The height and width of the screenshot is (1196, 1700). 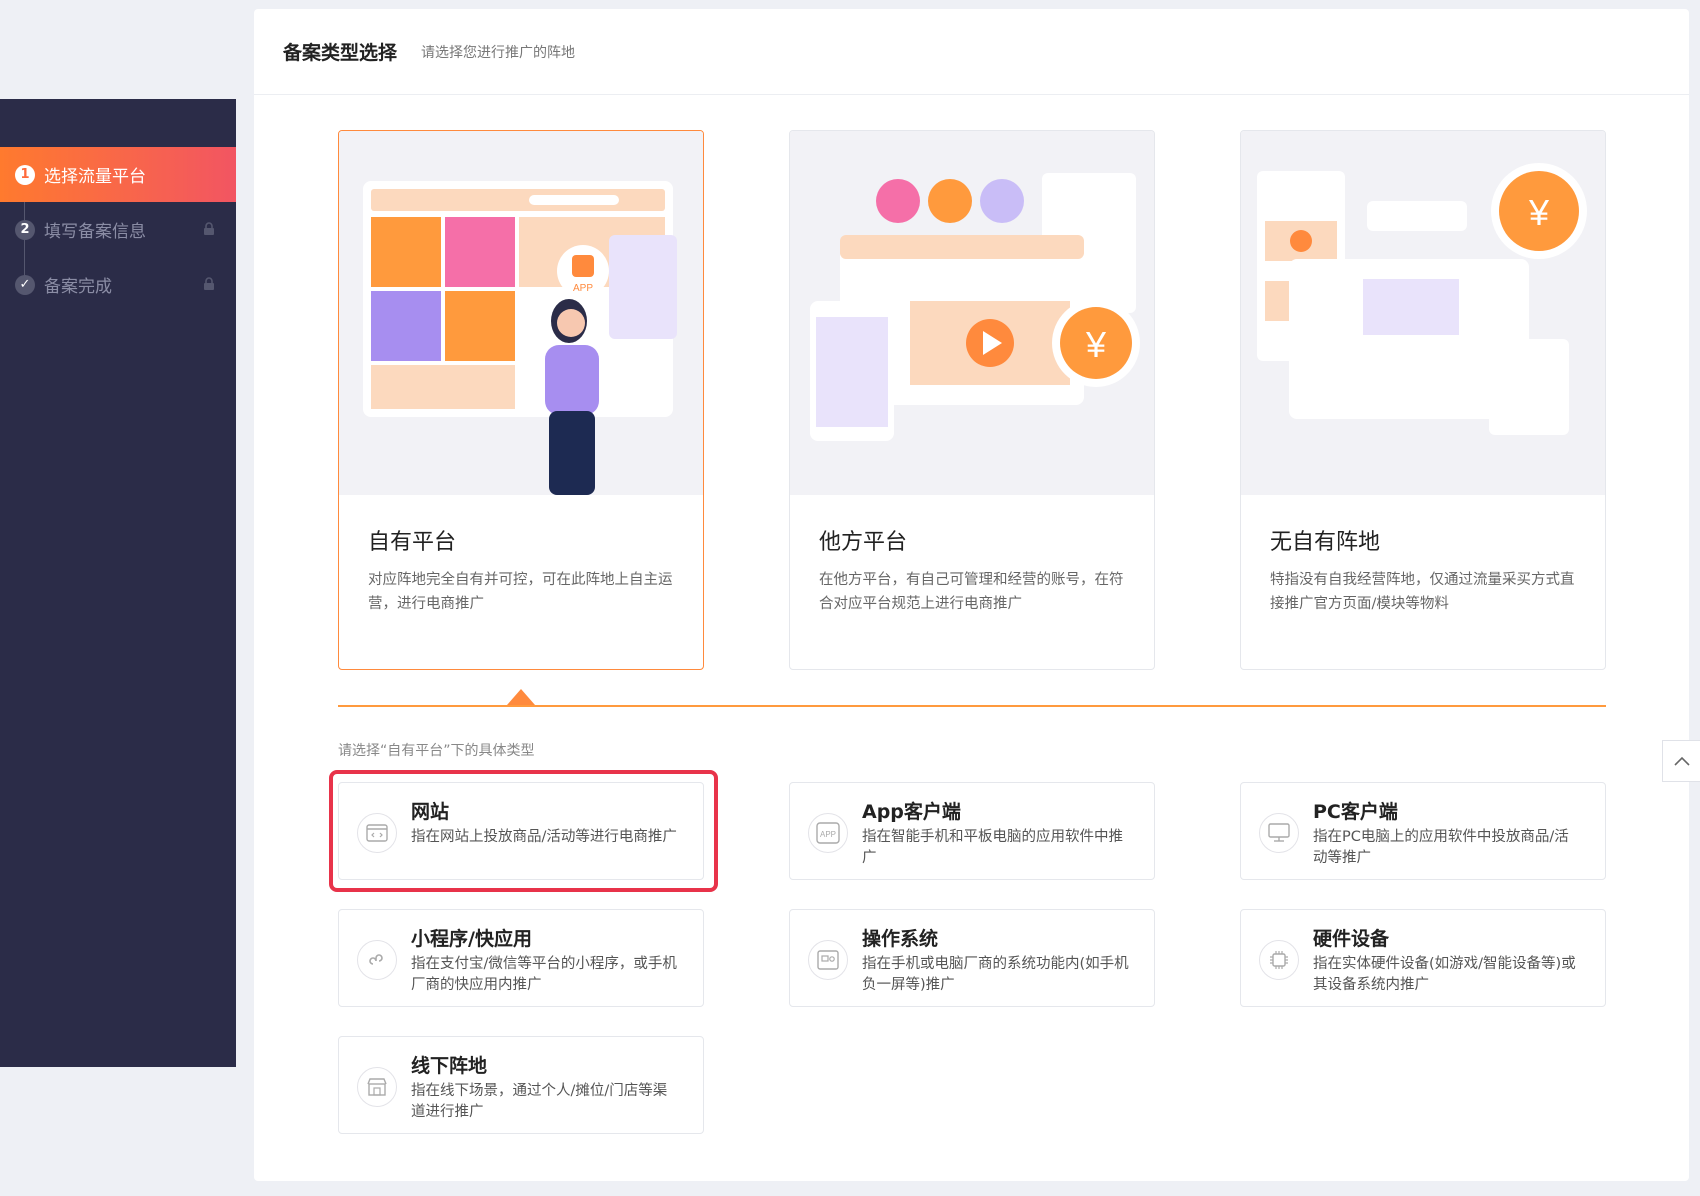 I want to click on type-desc: 指在支付宝/微信等平台的小程序，或手机厂商的快应用内推广, so click(x=544, y=974).